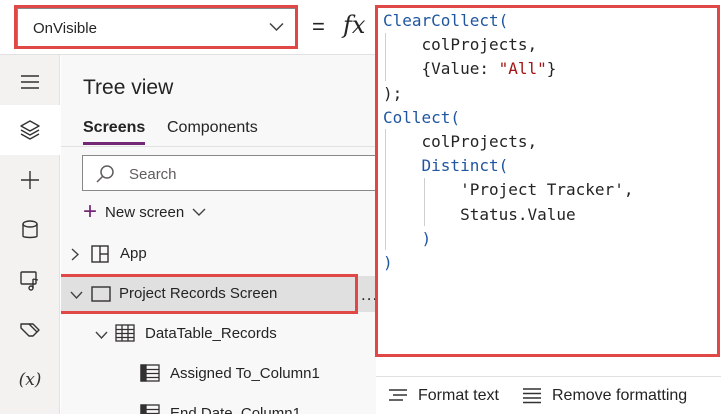  What do you see at coordinates (105, 174) in the screenshot?
I see `search-icon` at bounding box center [105, 174].